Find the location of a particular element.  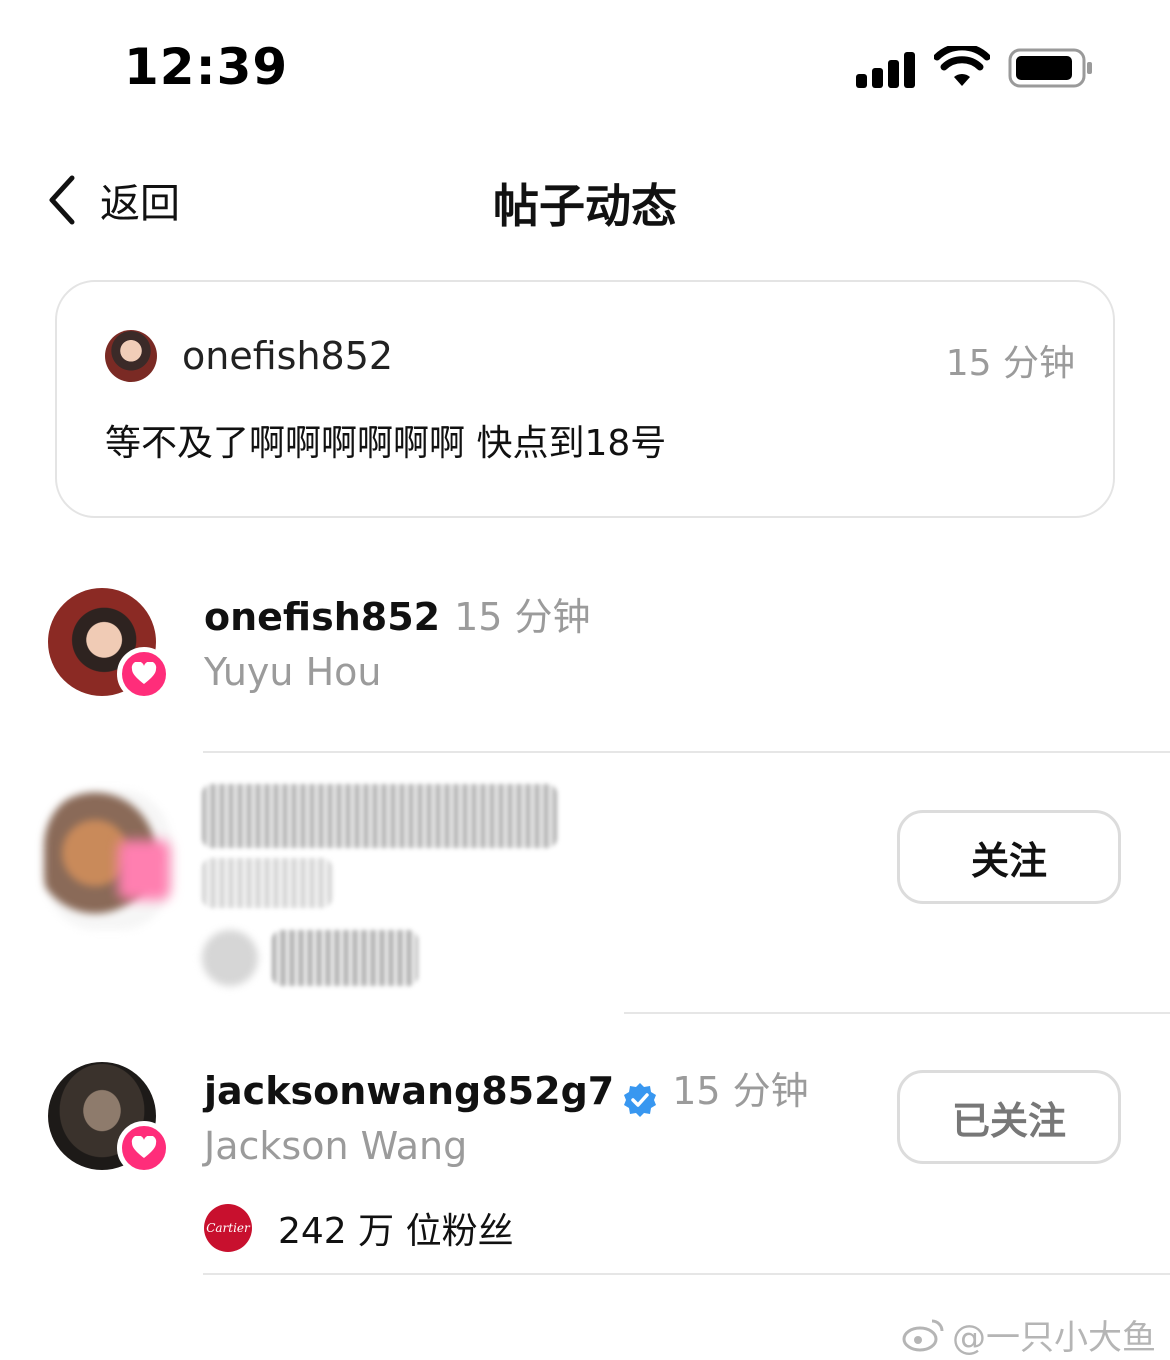

brand-logo-text: Cartier is located at coordinates (228, 1228).